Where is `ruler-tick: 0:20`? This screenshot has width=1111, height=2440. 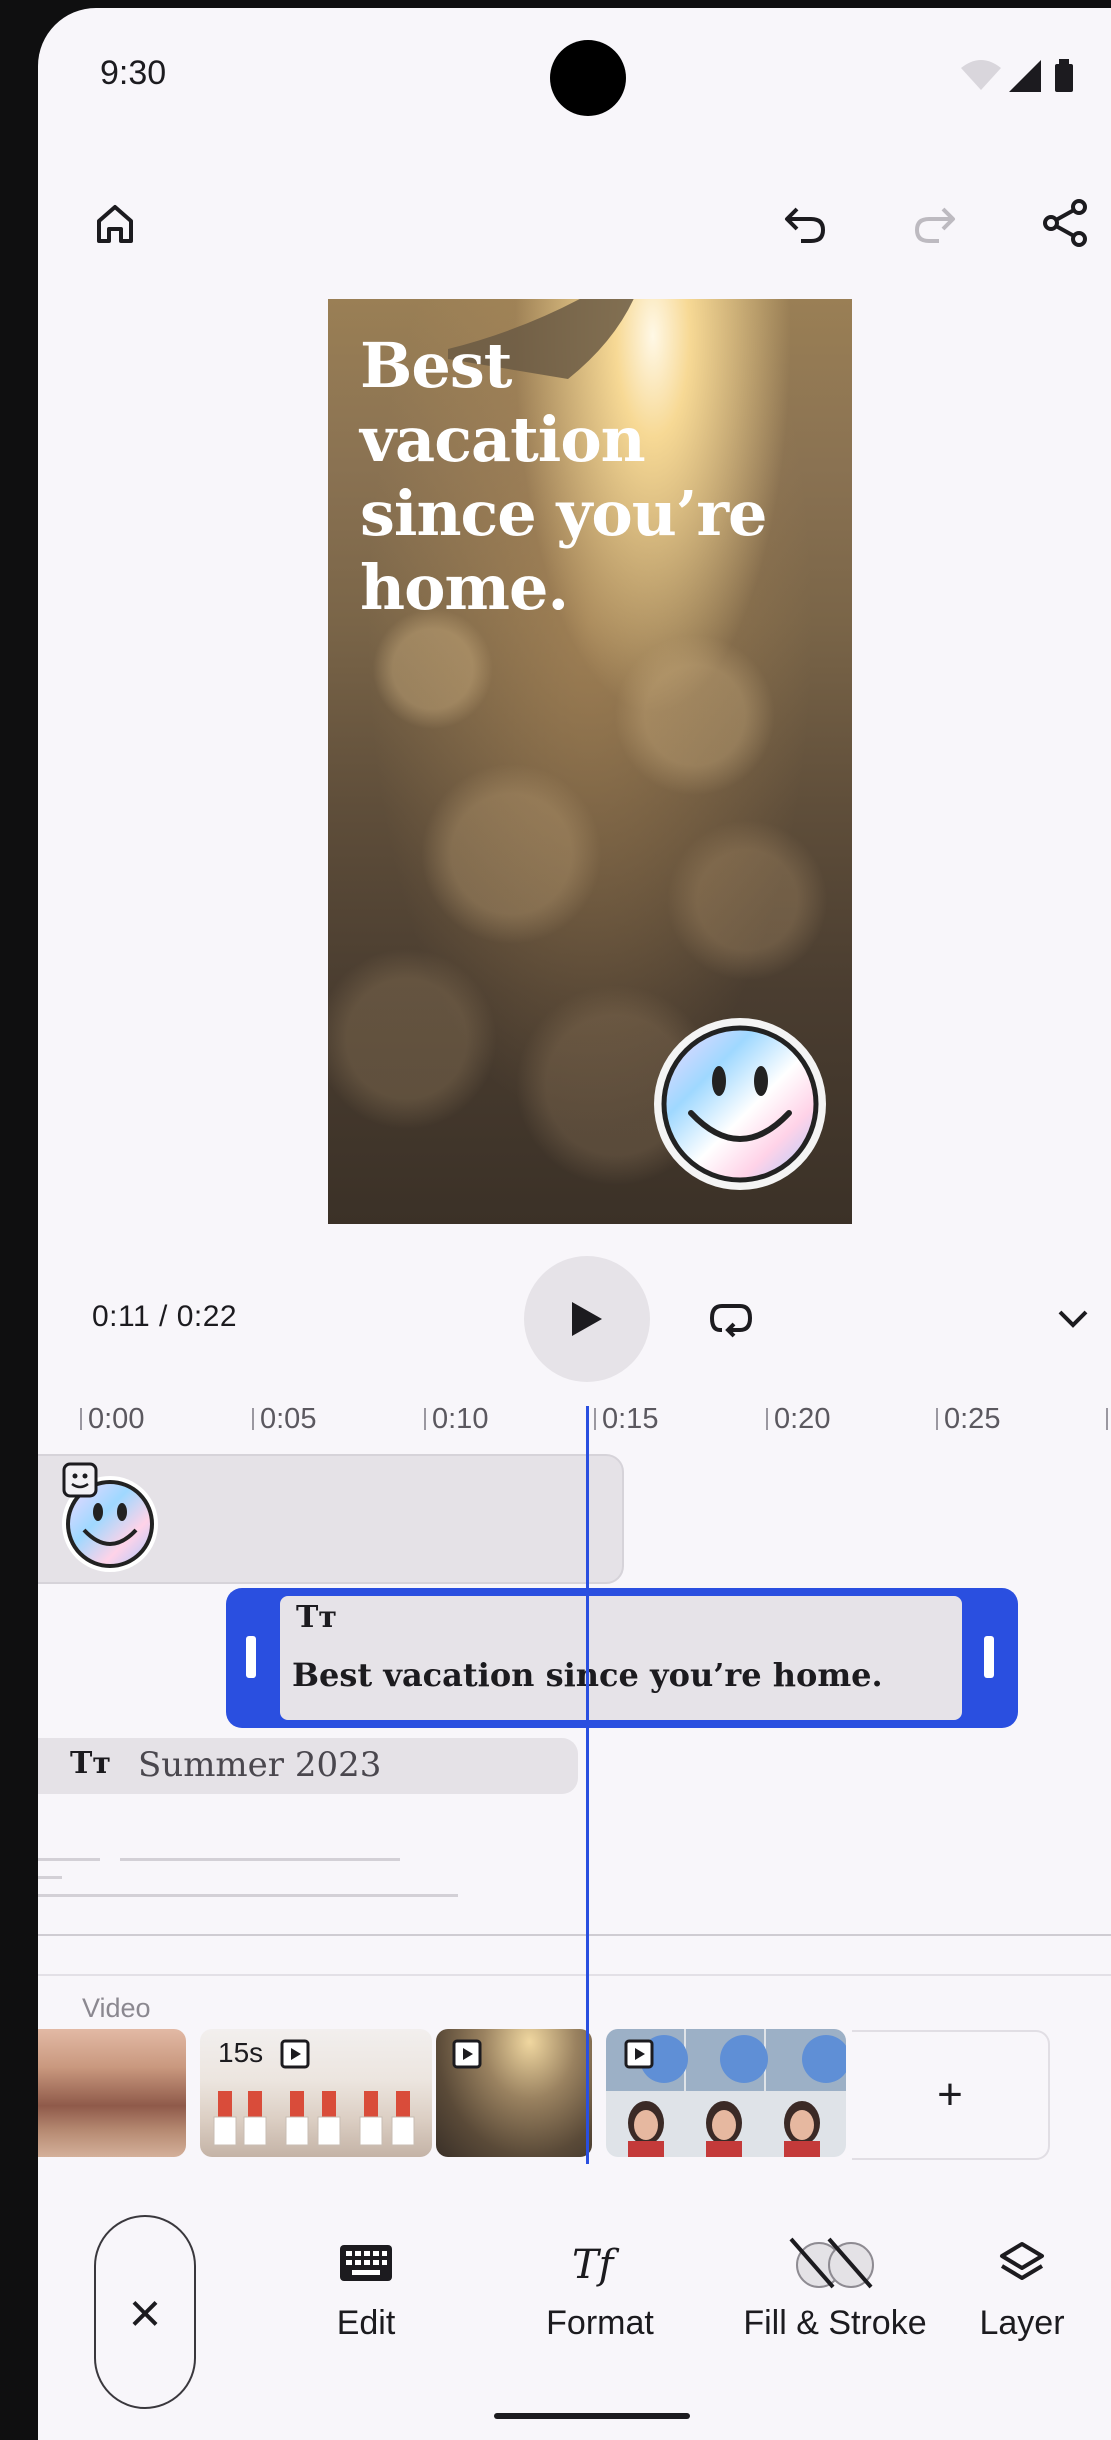
ruler-tick: 0:20 is located at coordinates (802, 1419).